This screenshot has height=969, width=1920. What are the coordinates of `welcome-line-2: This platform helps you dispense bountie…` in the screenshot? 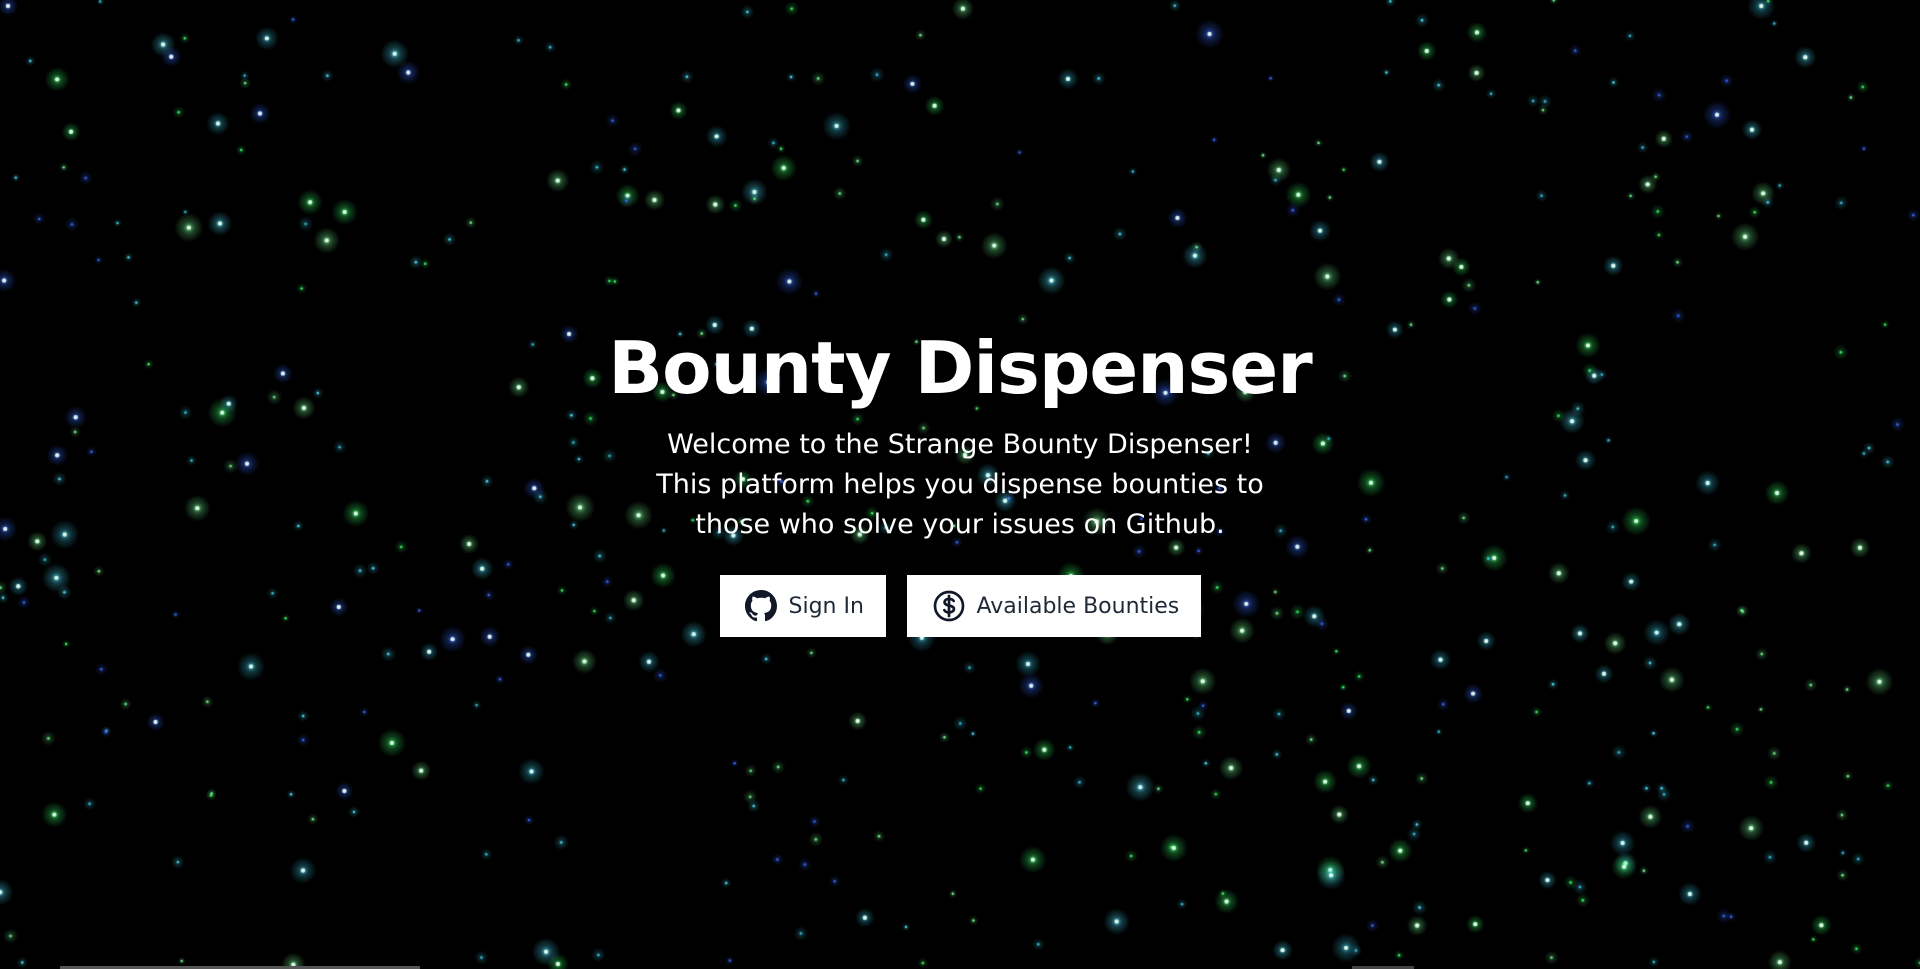 It's located at (960, 484).